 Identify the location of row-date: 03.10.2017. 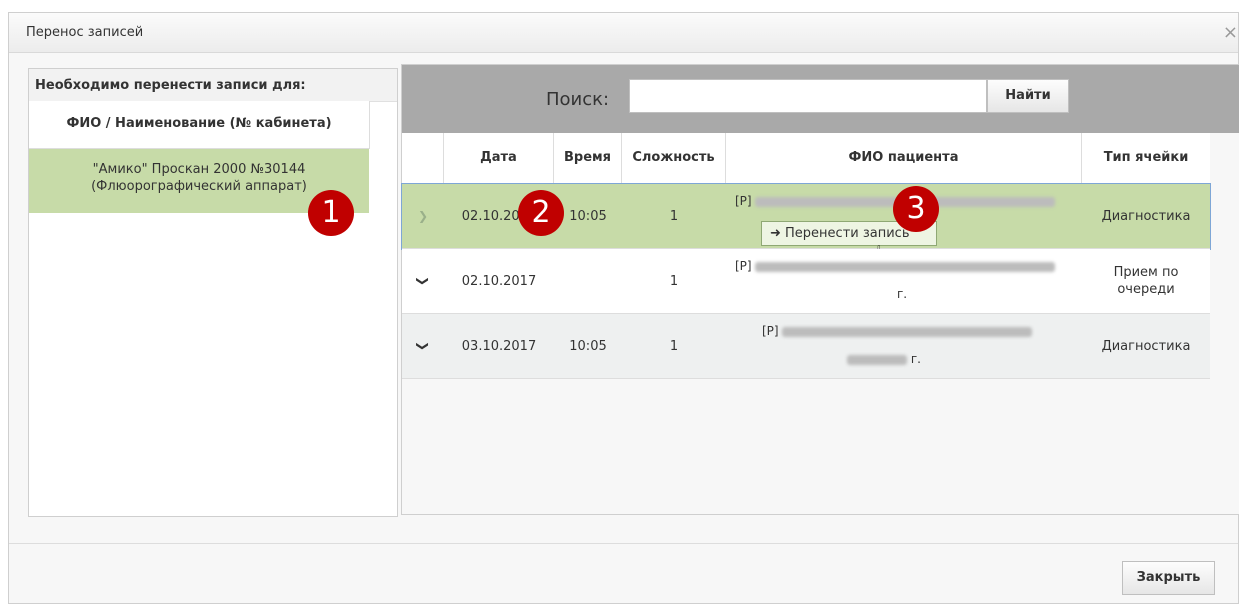
(499, 346).